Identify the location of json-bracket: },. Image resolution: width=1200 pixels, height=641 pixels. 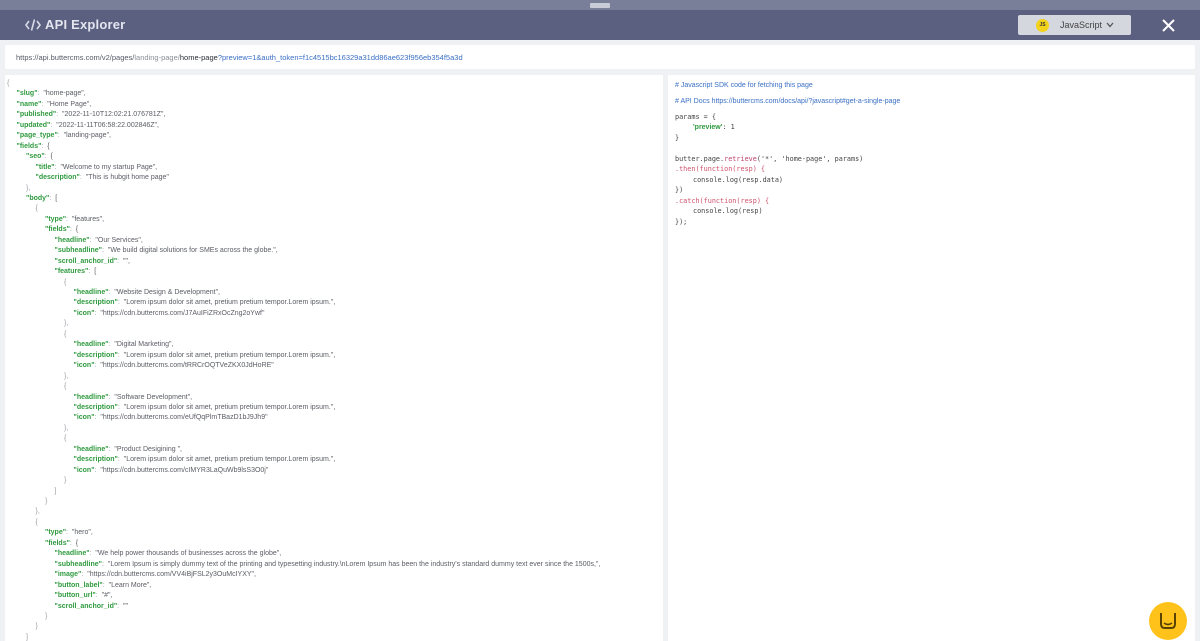
(66, 324).